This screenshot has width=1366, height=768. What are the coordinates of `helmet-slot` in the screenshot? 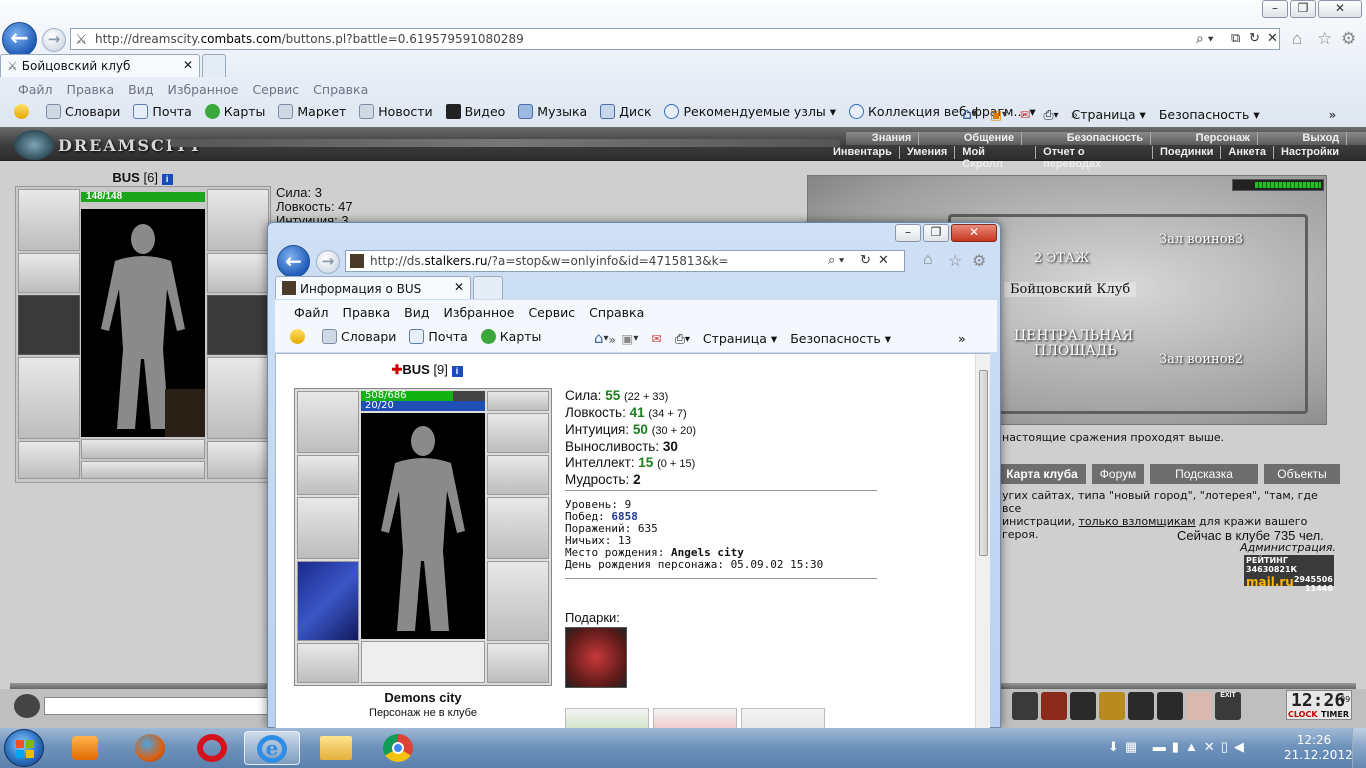 It's located at (49, 220).